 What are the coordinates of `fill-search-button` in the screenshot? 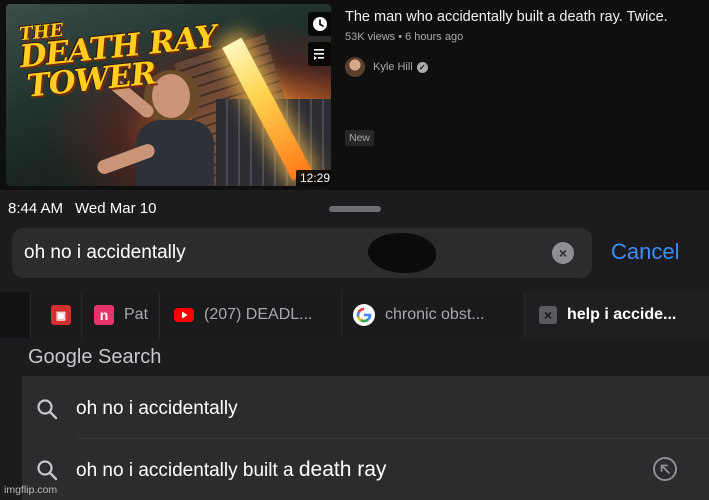 It's located at (665, 469).